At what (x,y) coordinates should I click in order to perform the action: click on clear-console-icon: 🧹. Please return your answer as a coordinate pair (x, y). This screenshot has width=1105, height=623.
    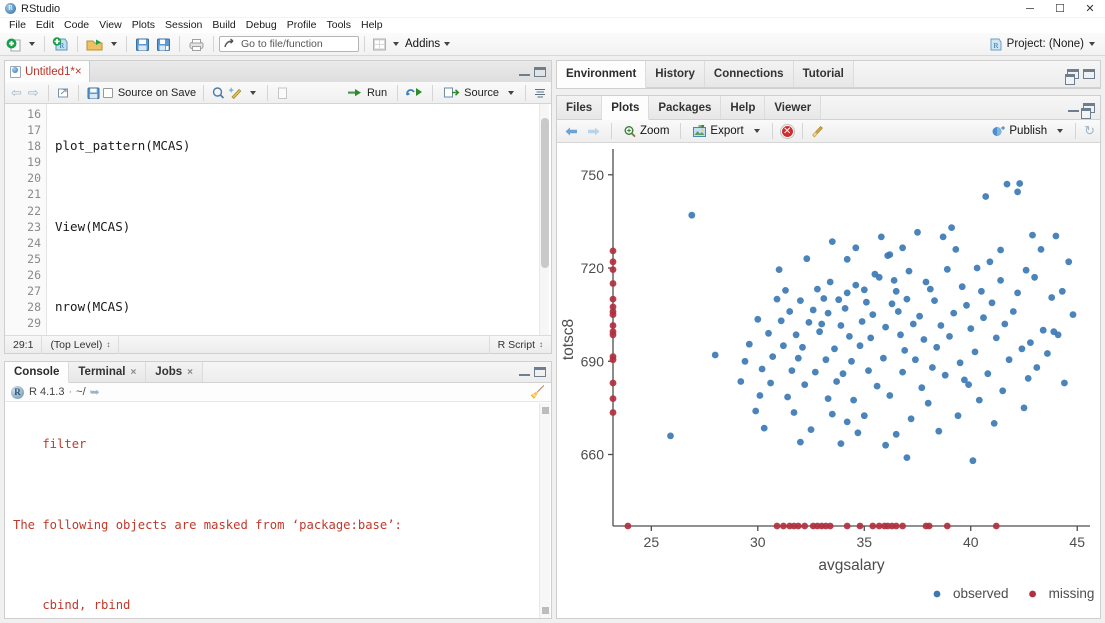
    Looking at the image, I should click on (537, 392).